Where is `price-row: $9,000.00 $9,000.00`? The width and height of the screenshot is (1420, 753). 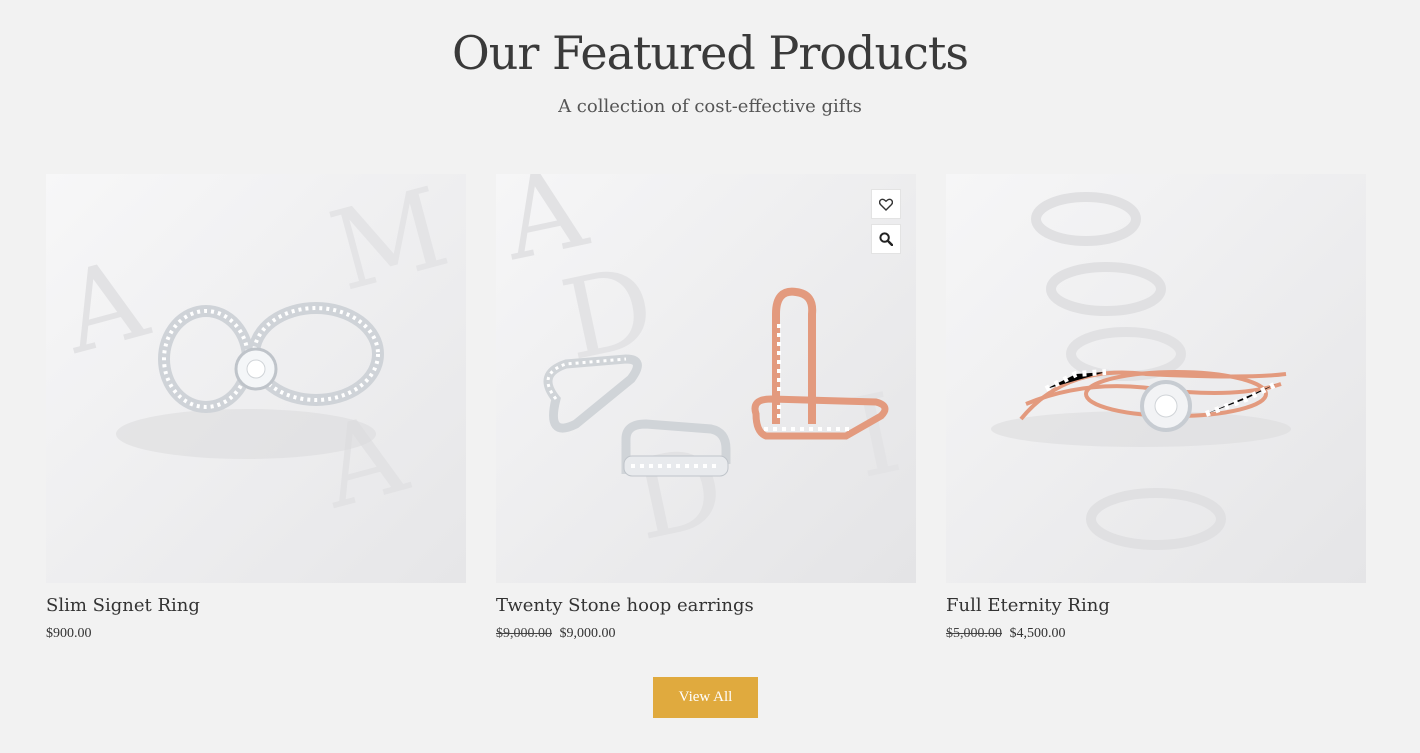
price-row: $9,000.00 $9,000.00 is located at coordinates (706, 634).